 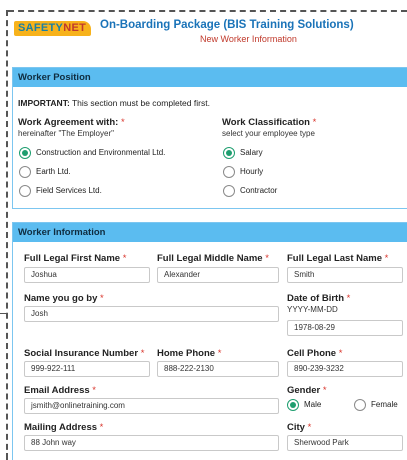 What do you see at coordinates (252, 171) in the screenshot?
I see `classification-option-label: Hourly` at bounding box center [252, 171].